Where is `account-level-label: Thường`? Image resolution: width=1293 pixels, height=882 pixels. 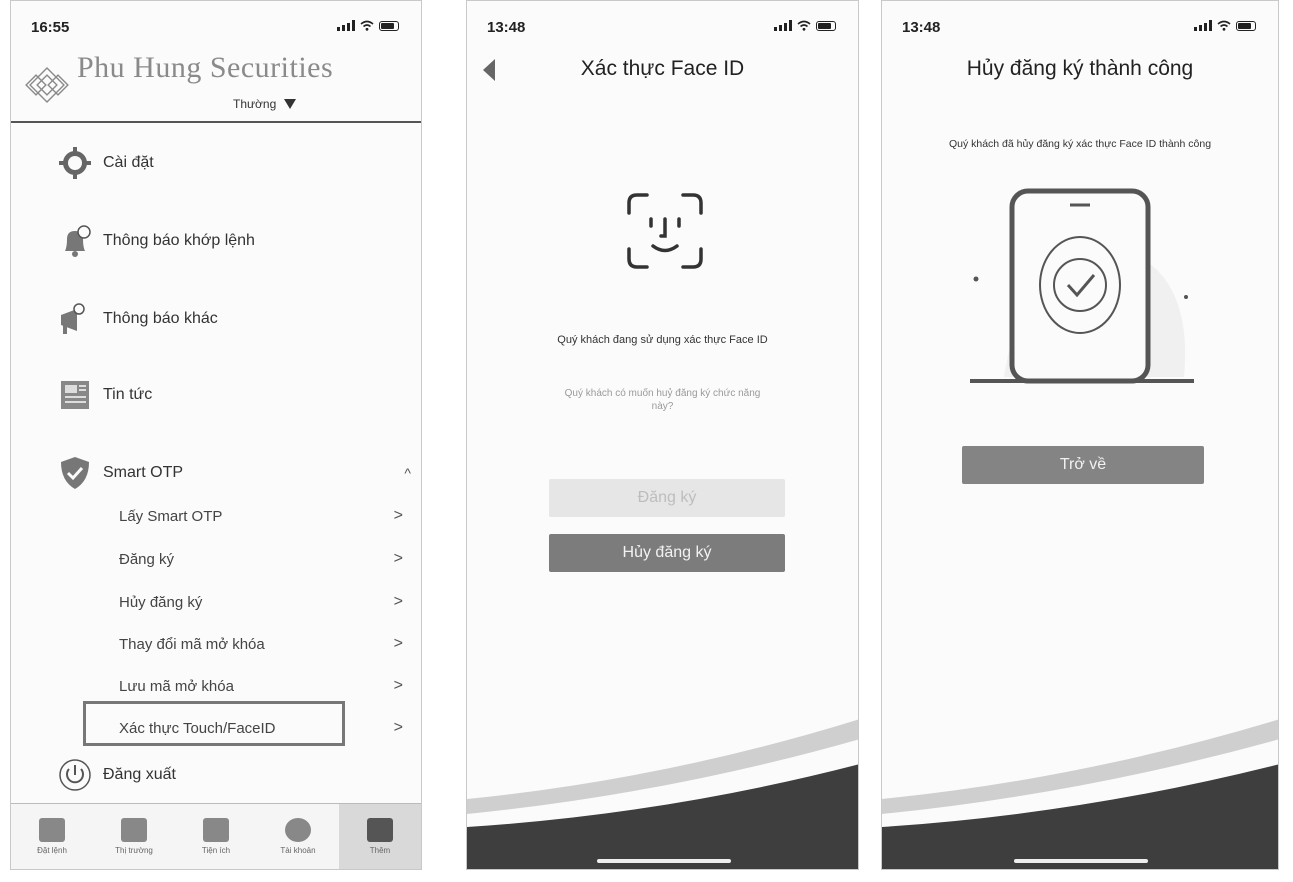 account-level-label: Thường is located at coordinates (255, 104).